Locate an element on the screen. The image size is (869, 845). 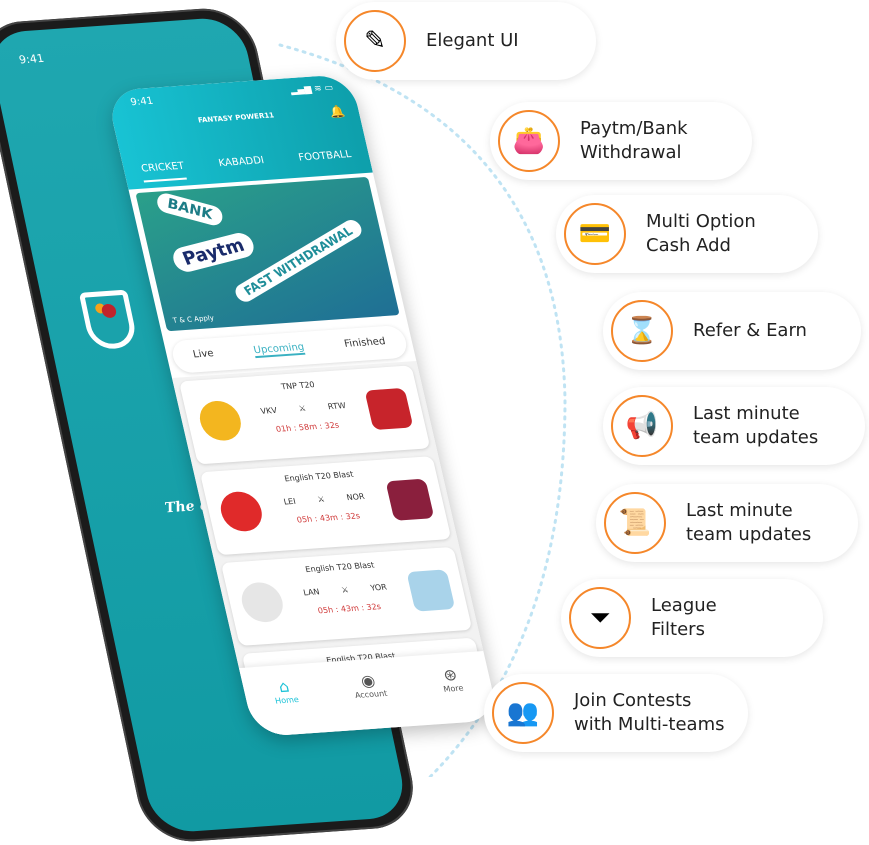
home-team: LEI is located at coordinates (289, 501).